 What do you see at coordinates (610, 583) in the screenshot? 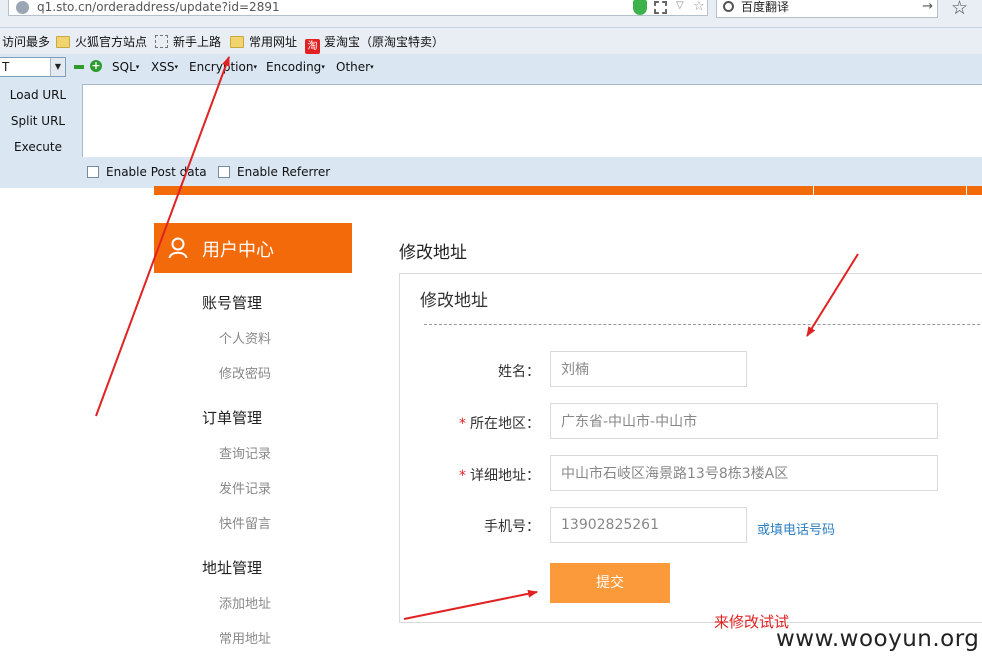
I see `submit-button: 提交` at bounding box center [610, 583].